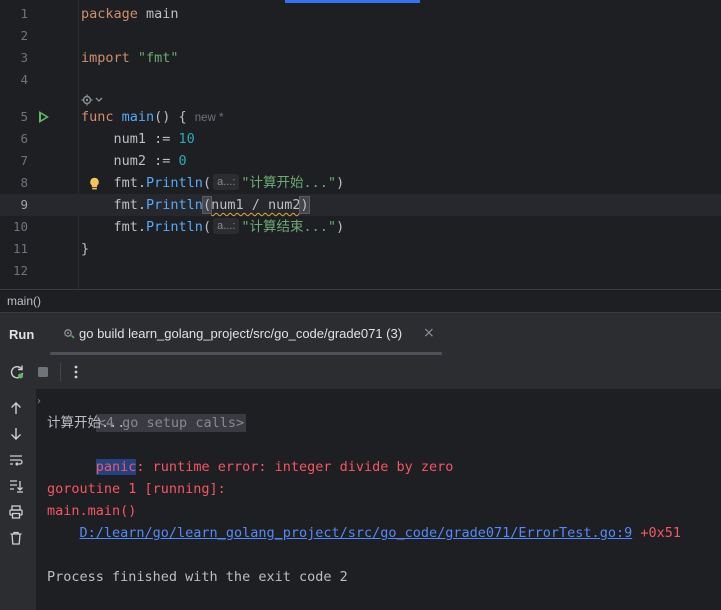 This screenshot has width=721, height=610. I want to click on code-line: 8 fmt.Println(a...: "计算开始..."), so click(360, 183).